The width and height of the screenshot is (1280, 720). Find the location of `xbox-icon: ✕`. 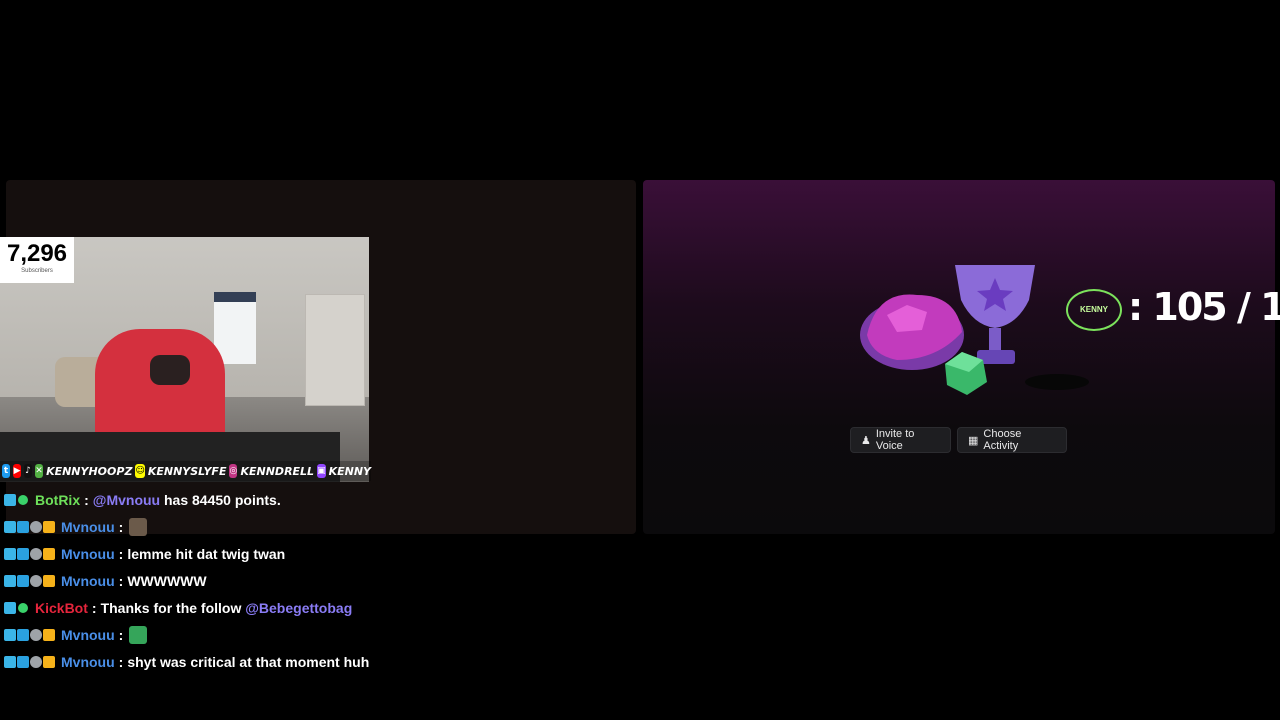

xbox-icon: ✕ is located at coordinates (39, 471).